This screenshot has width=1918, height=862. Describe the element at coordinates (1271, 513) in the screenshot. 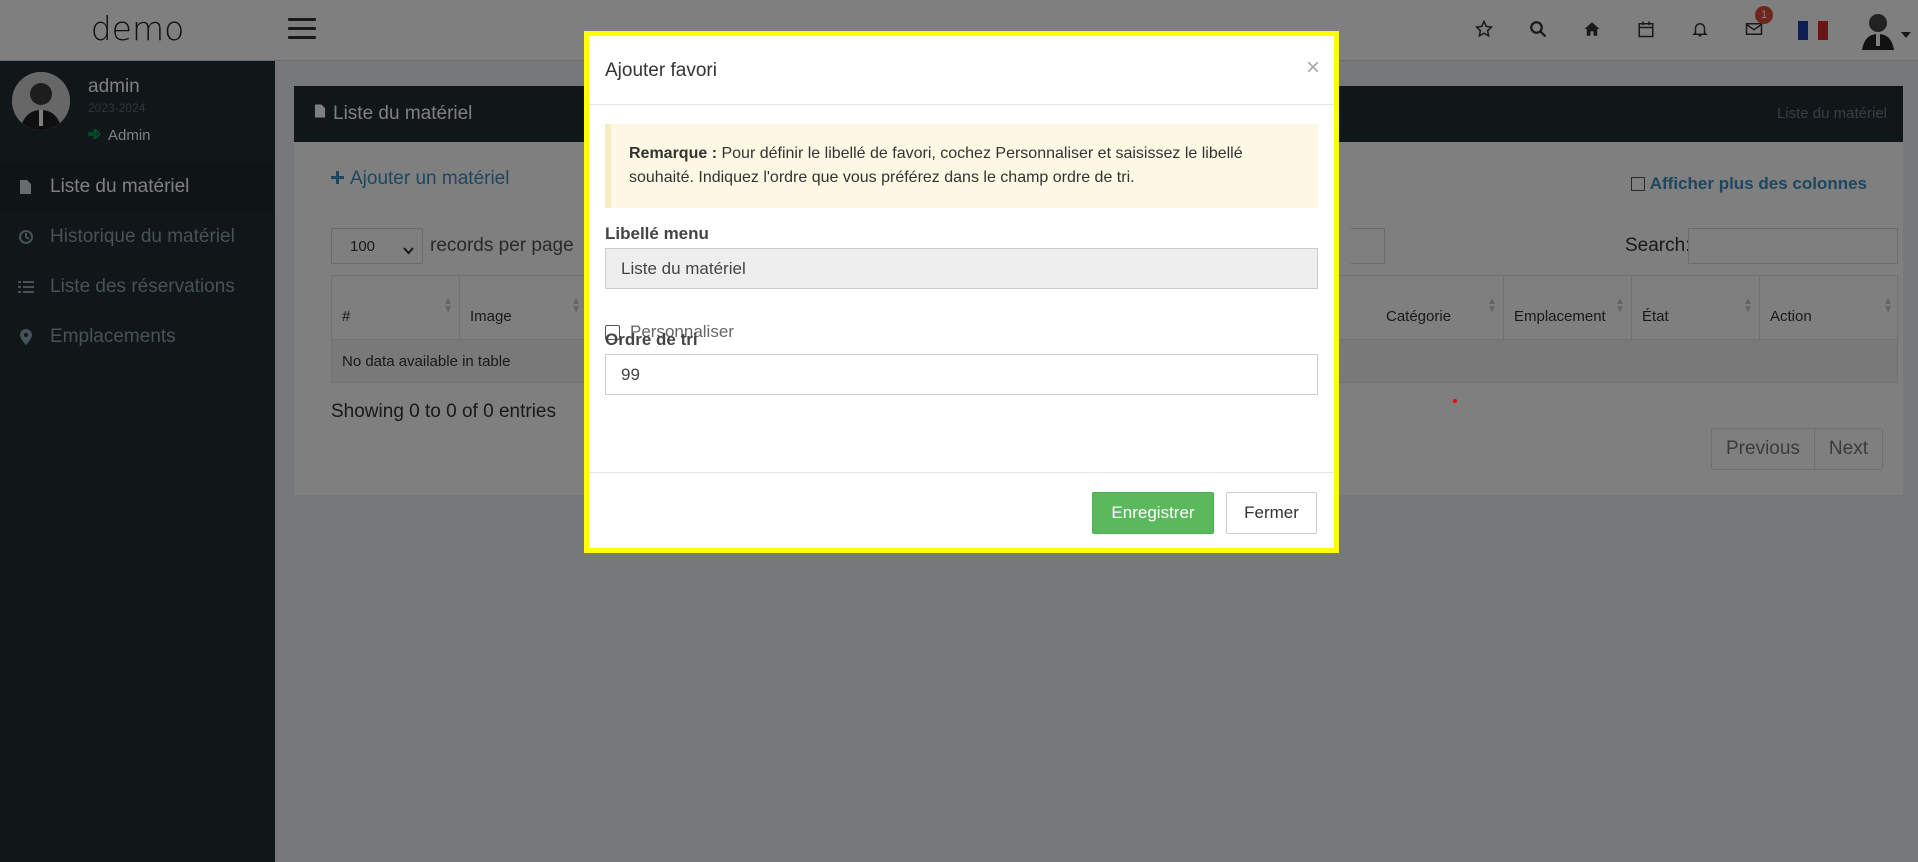

I see `close-button: Fermer` at that location.